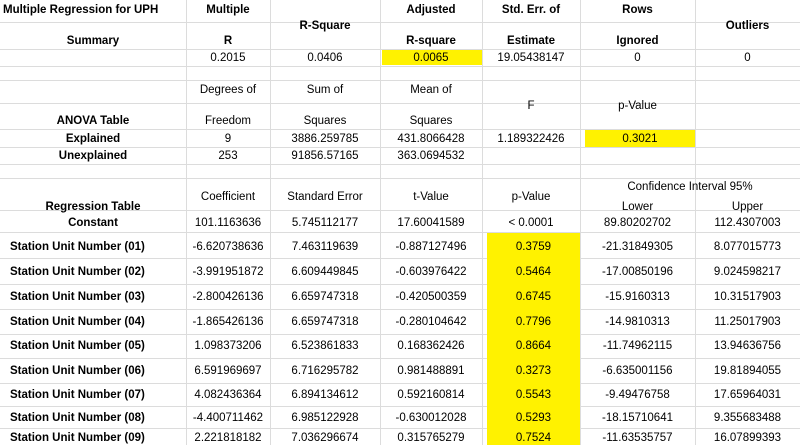  Describe the element at coordinates (325, 395) in the screenshot. I see `reg-cell-se: 6.894134612` at that location.